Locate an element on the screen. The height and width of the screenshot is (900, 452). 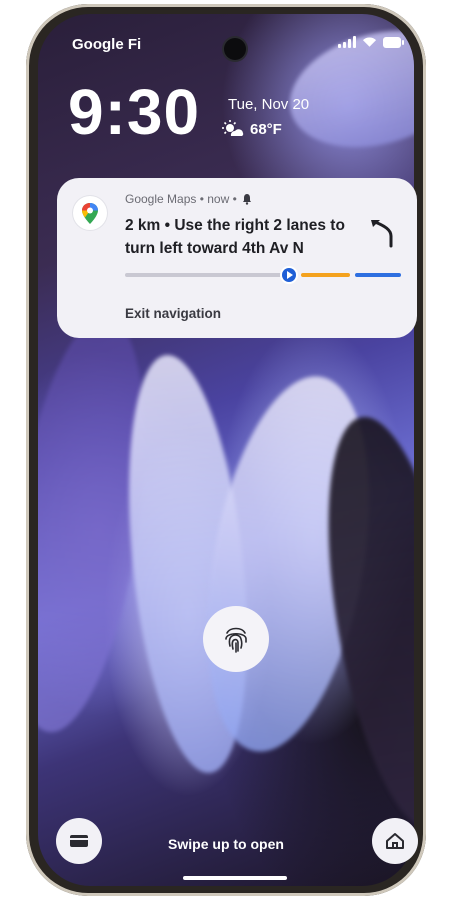
map-pin-icon is located at coordinates (90, 213).